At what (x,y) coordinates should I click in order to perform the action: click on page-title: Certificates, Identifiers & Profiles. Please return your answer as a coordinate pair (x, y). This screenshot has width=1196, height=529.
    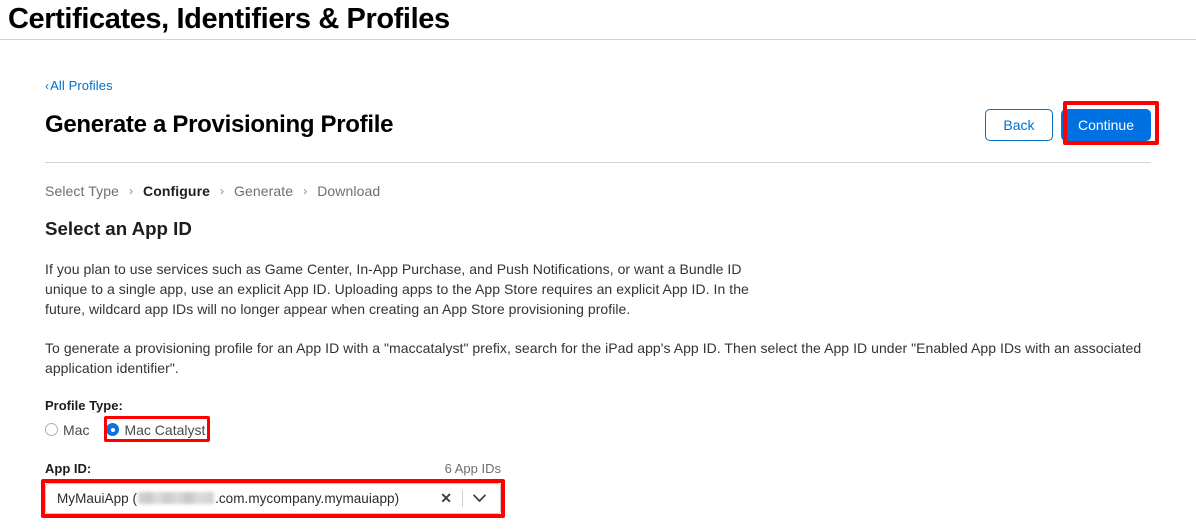
    Looking at the image, I should click on (229, 19).